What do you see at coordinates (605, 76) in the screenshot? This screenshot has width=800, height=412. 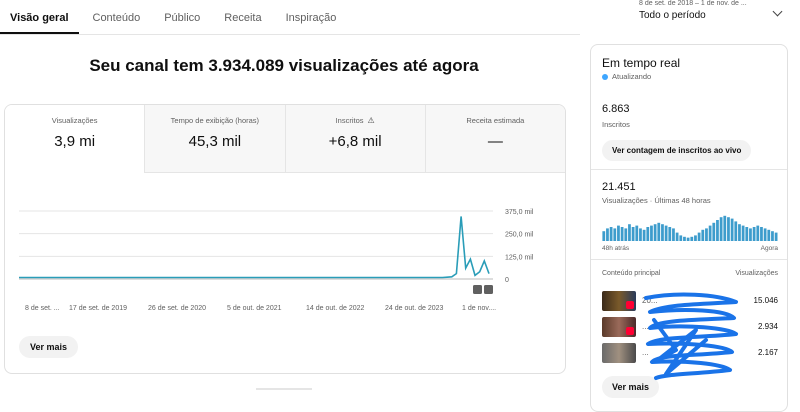 I see `live-dot-icon` at bounding box center [605, 76].